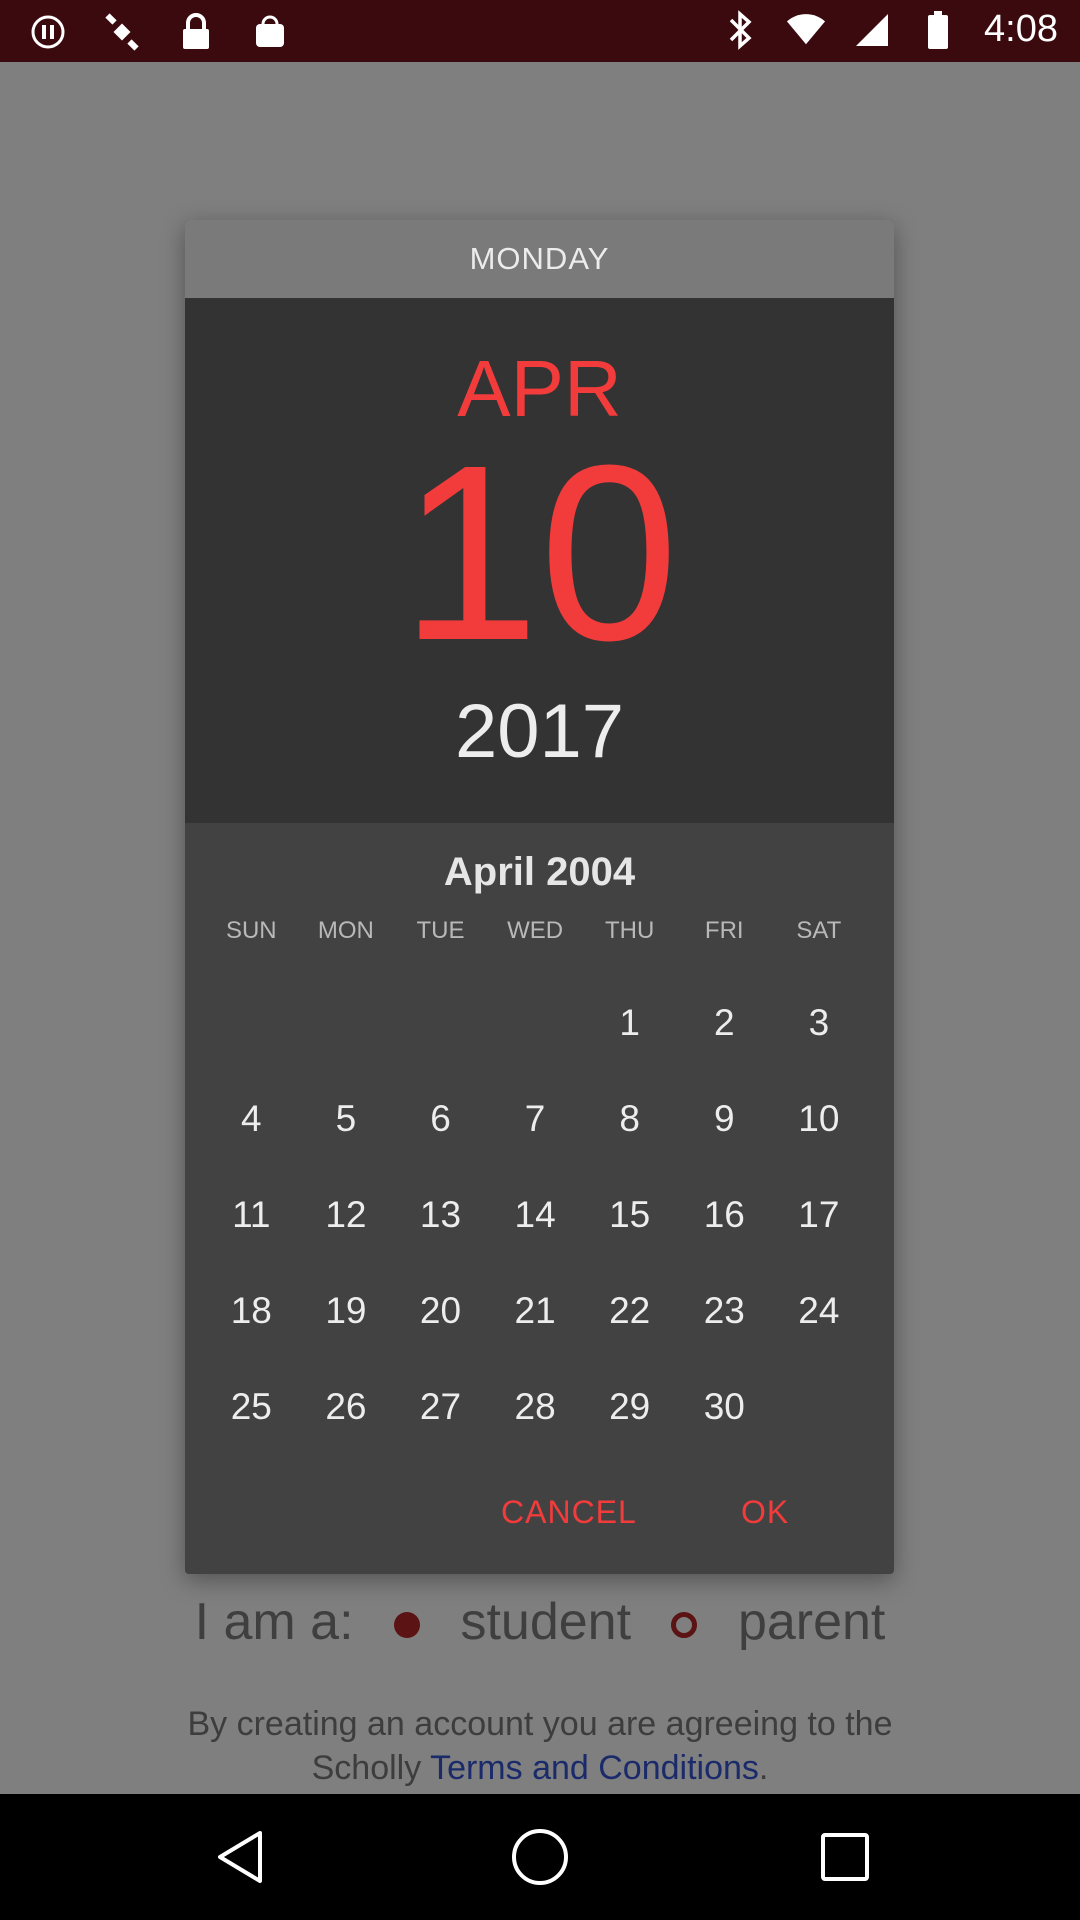  Describe the element at coordinates (346, 1311) in the screenshot. I see `calendar-day-19: 19` at that location.